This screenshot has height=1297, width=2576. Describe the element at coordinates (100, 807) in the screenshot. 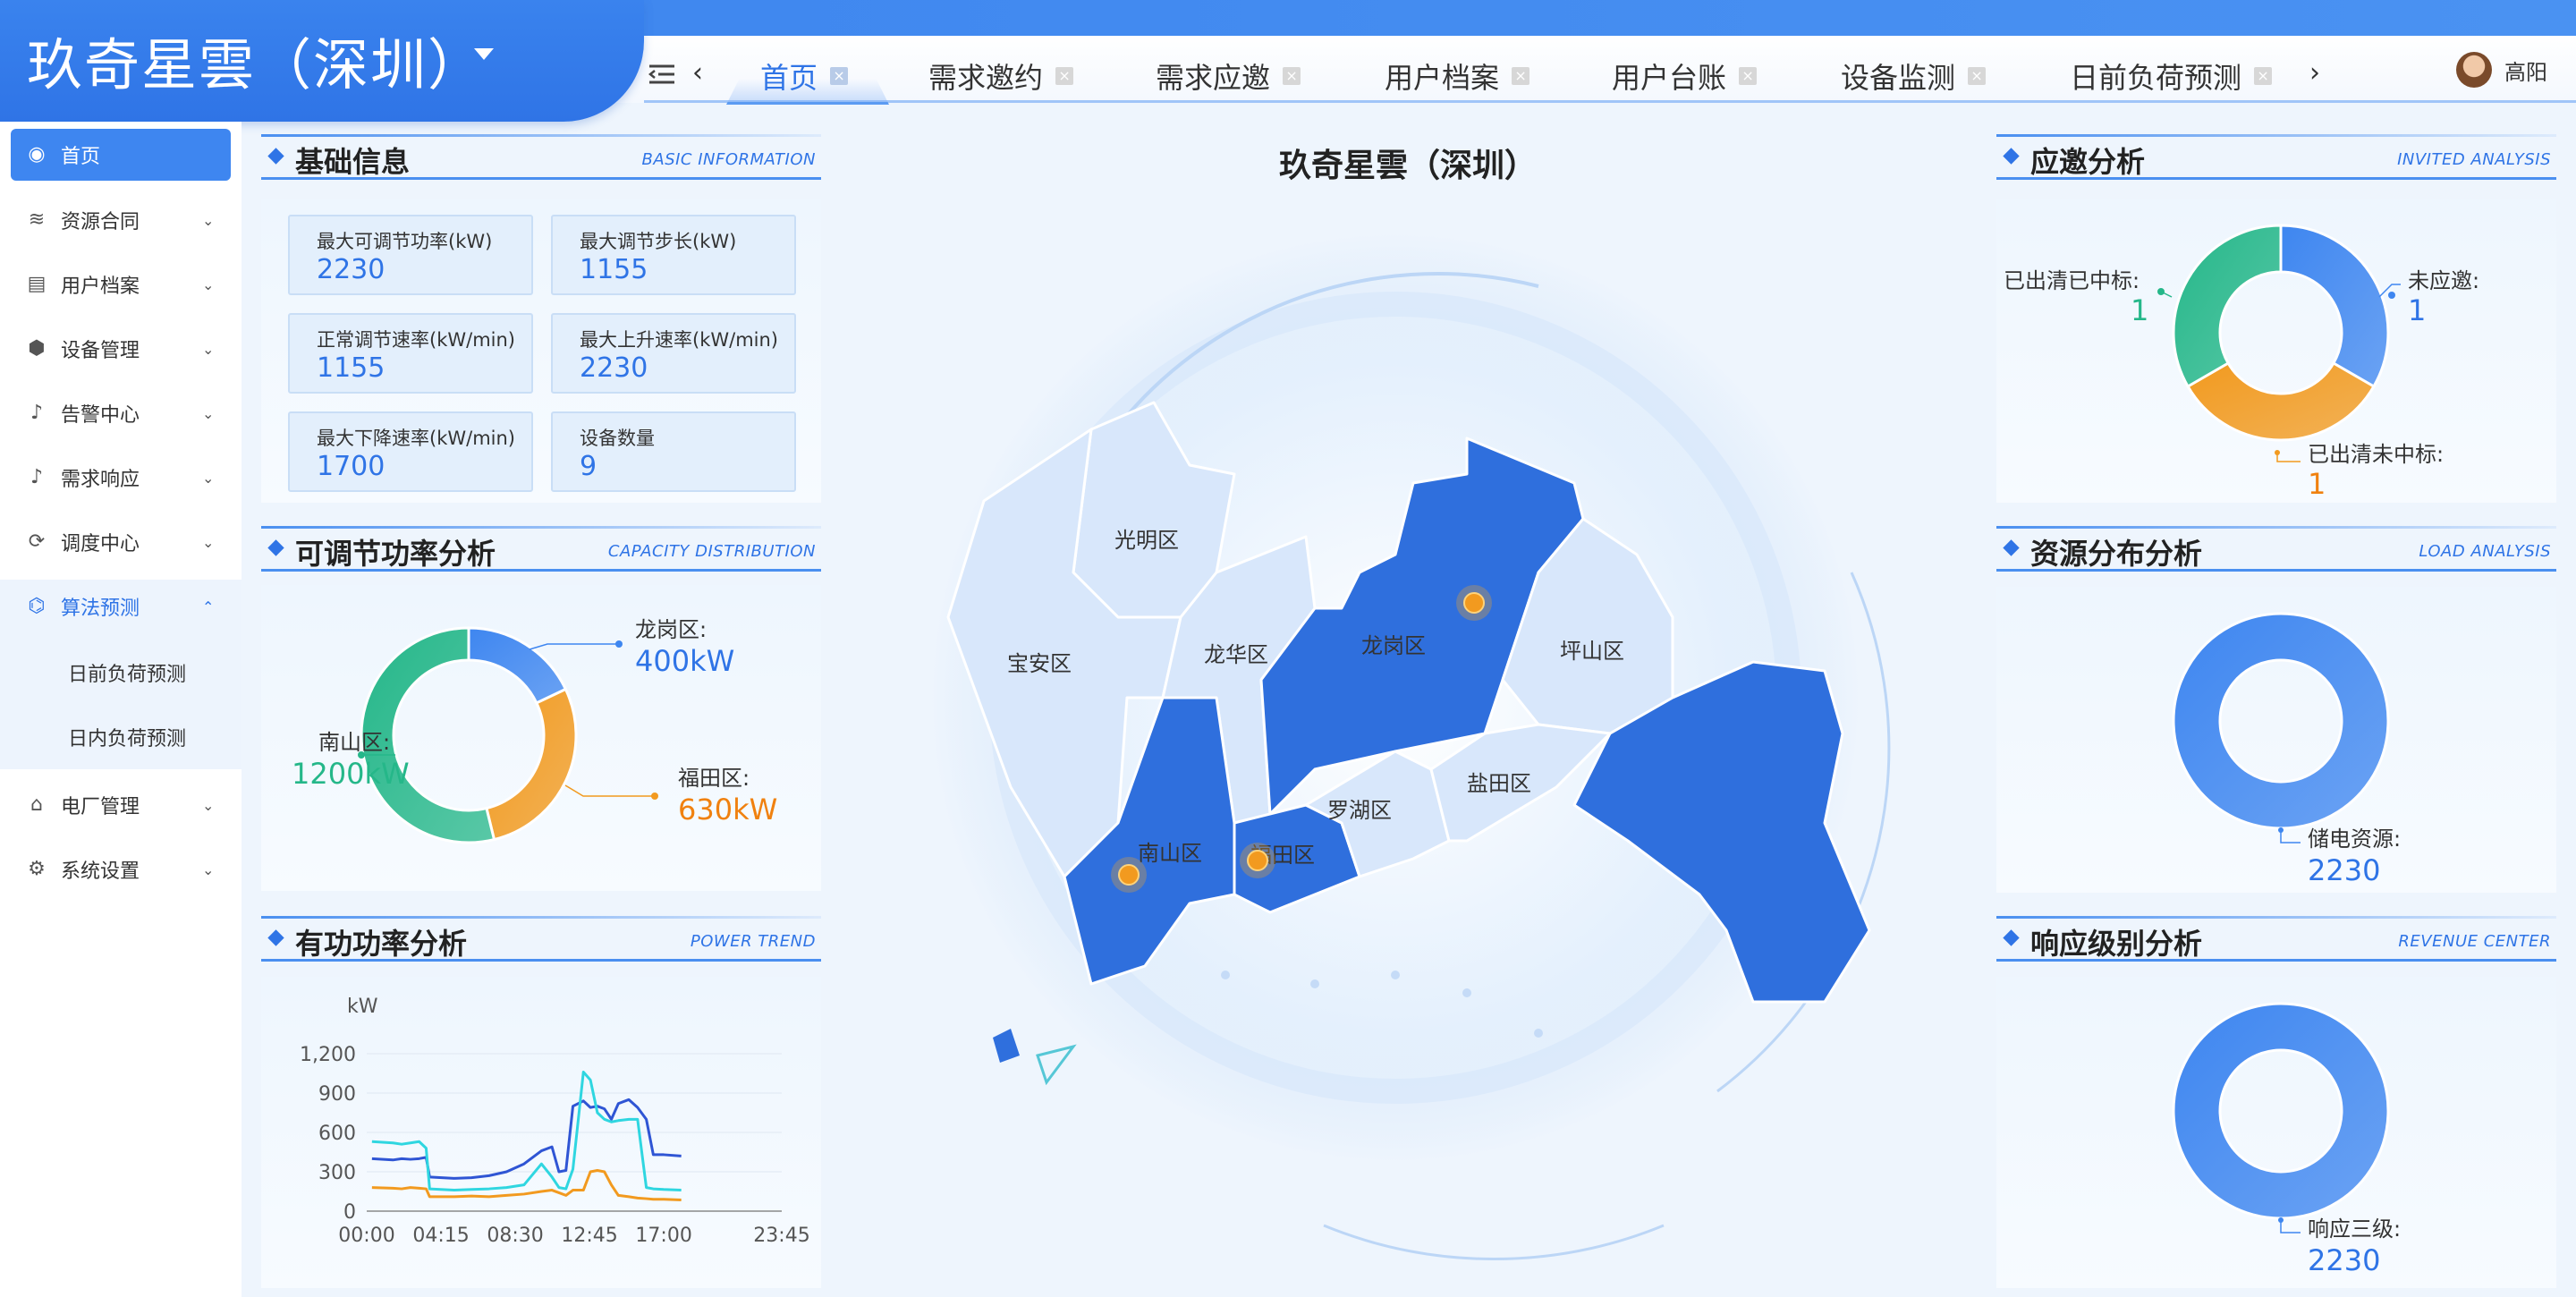

I see `sidebar-item-label: 电厂管理` at that location.